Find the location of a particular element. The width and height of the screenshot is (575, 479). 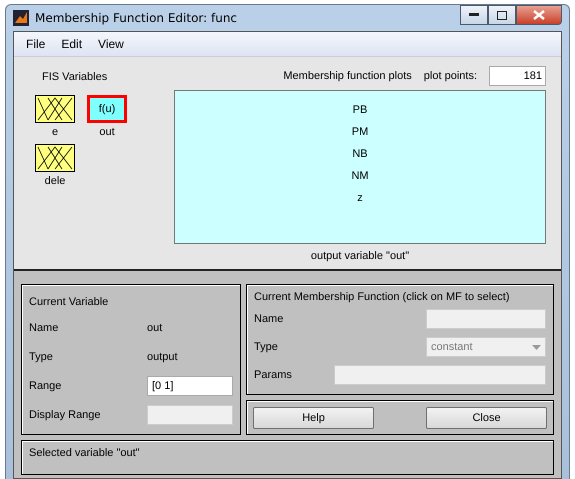

menu-item: Edit is located at coordinates (71, 44).